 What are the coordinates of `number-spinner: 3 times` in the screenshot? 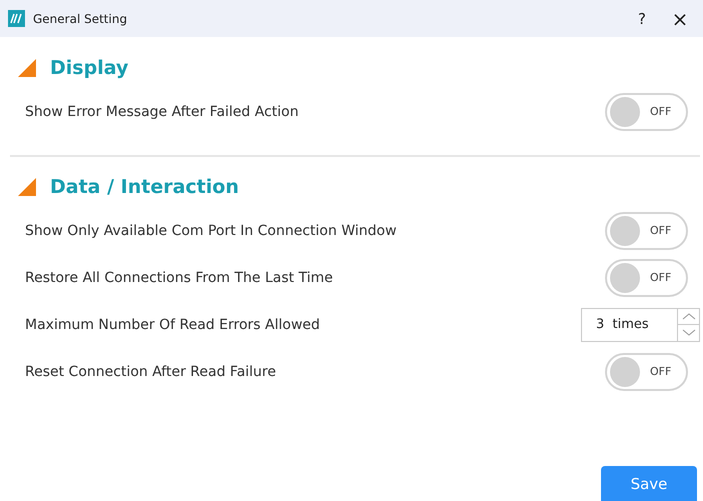 It's located at (640, 325).